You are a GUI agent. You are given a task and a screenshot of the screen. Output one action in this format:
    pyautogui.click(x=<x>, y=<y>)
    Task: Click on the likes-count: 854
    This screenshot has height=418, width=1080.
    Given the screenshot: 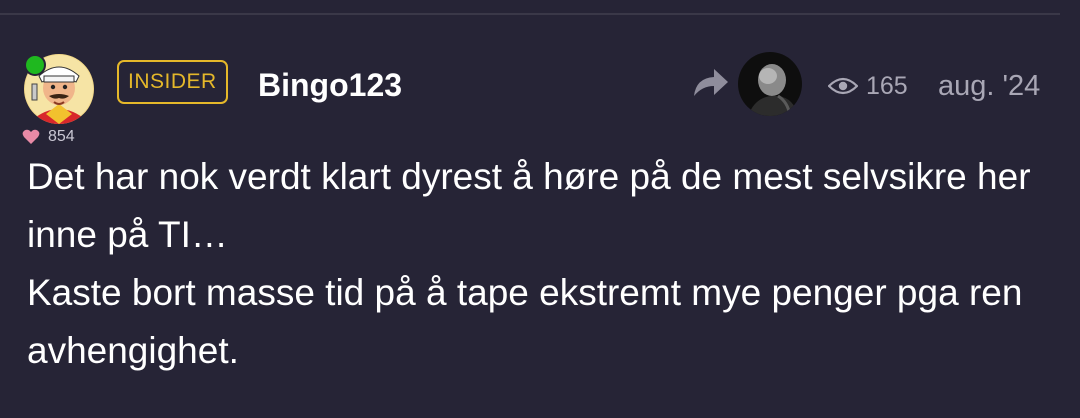 What is the action you would take?
    pyautogui.click(x=61, y=136)
    